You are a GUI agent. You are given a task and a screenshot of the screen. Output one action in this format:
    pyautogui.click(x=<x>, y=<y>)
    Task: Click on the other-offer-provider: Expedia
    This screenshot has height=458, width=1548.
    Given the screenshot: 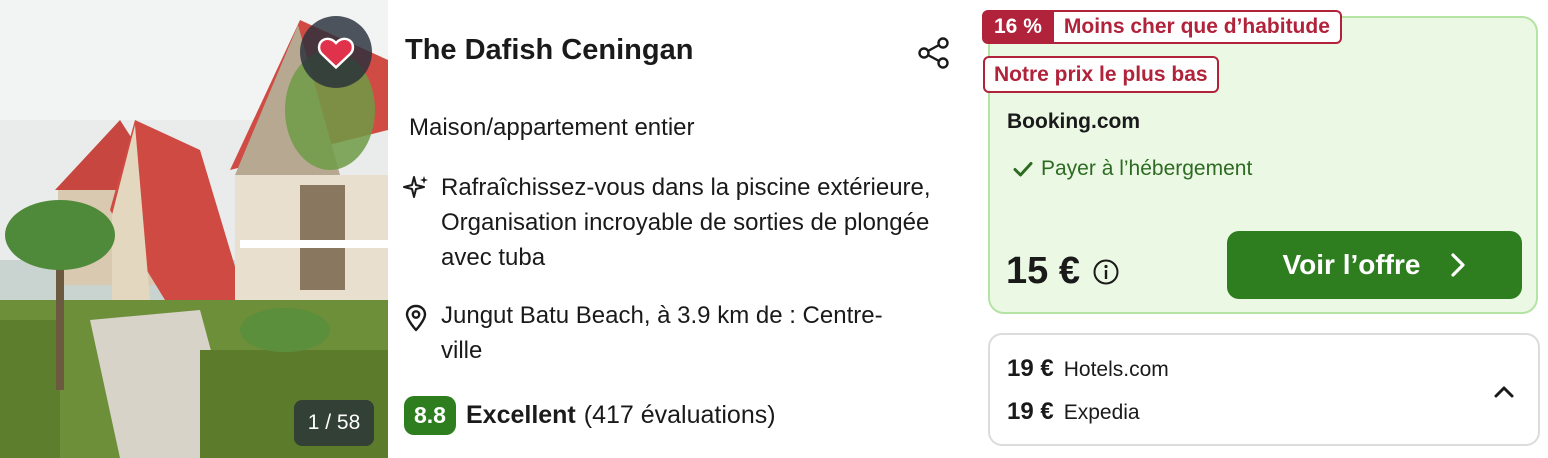 What is the action you would take?
    pyautogui.click(x=1101, y=412)
    